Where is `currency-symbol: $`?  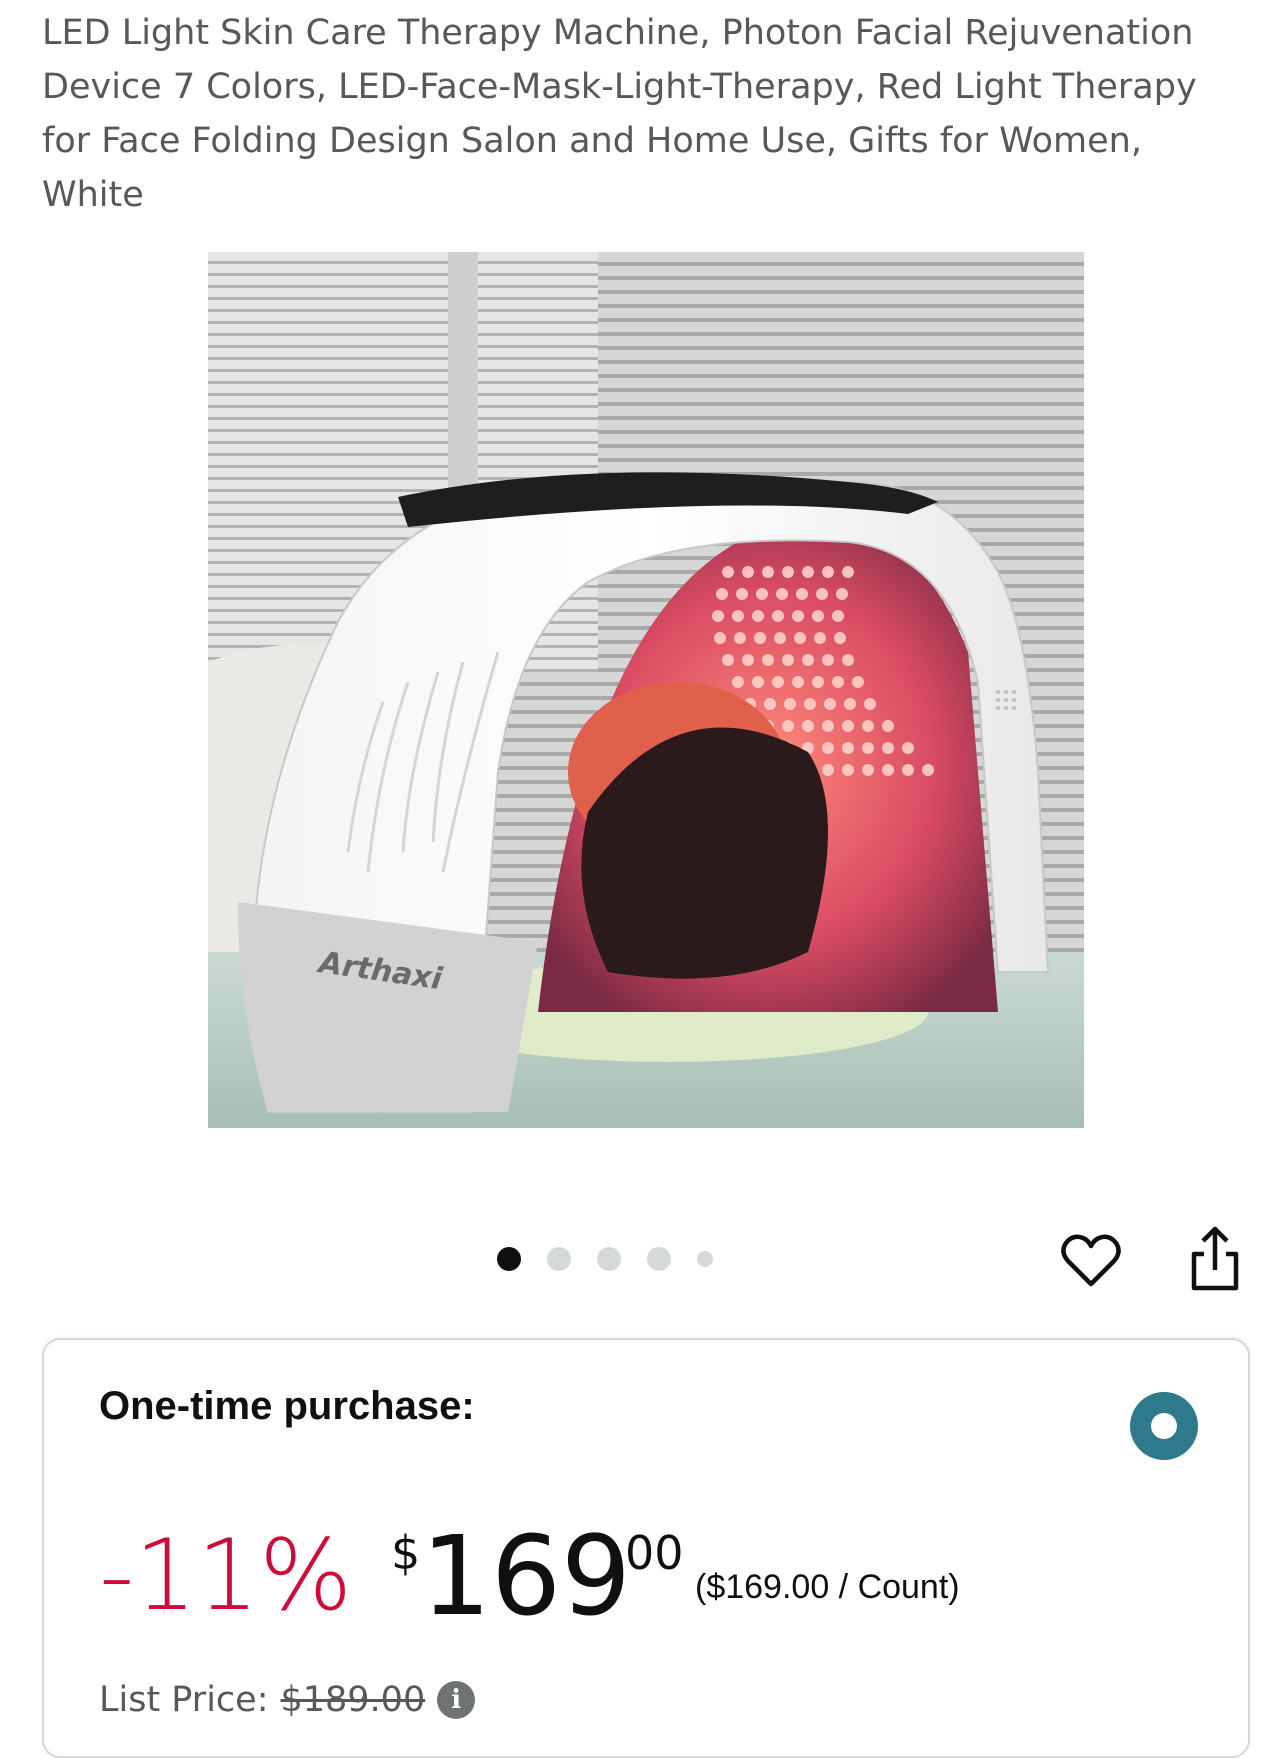
currency-symbol: $ is located at coordinates (406, 1553).